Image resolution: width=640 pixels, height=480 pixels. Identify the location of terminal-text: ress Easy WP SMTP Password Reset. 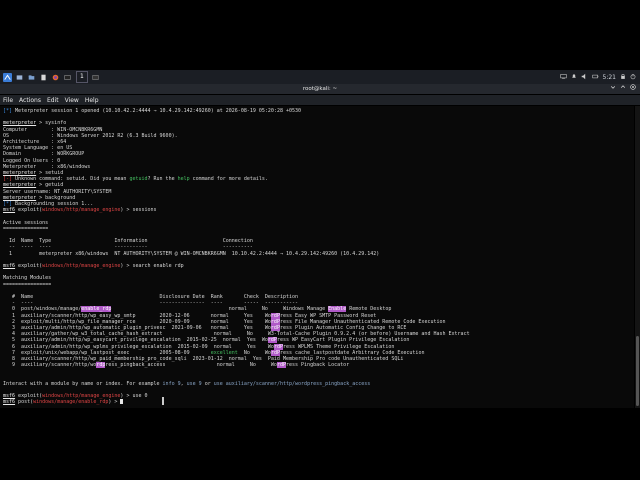
(328, 315).